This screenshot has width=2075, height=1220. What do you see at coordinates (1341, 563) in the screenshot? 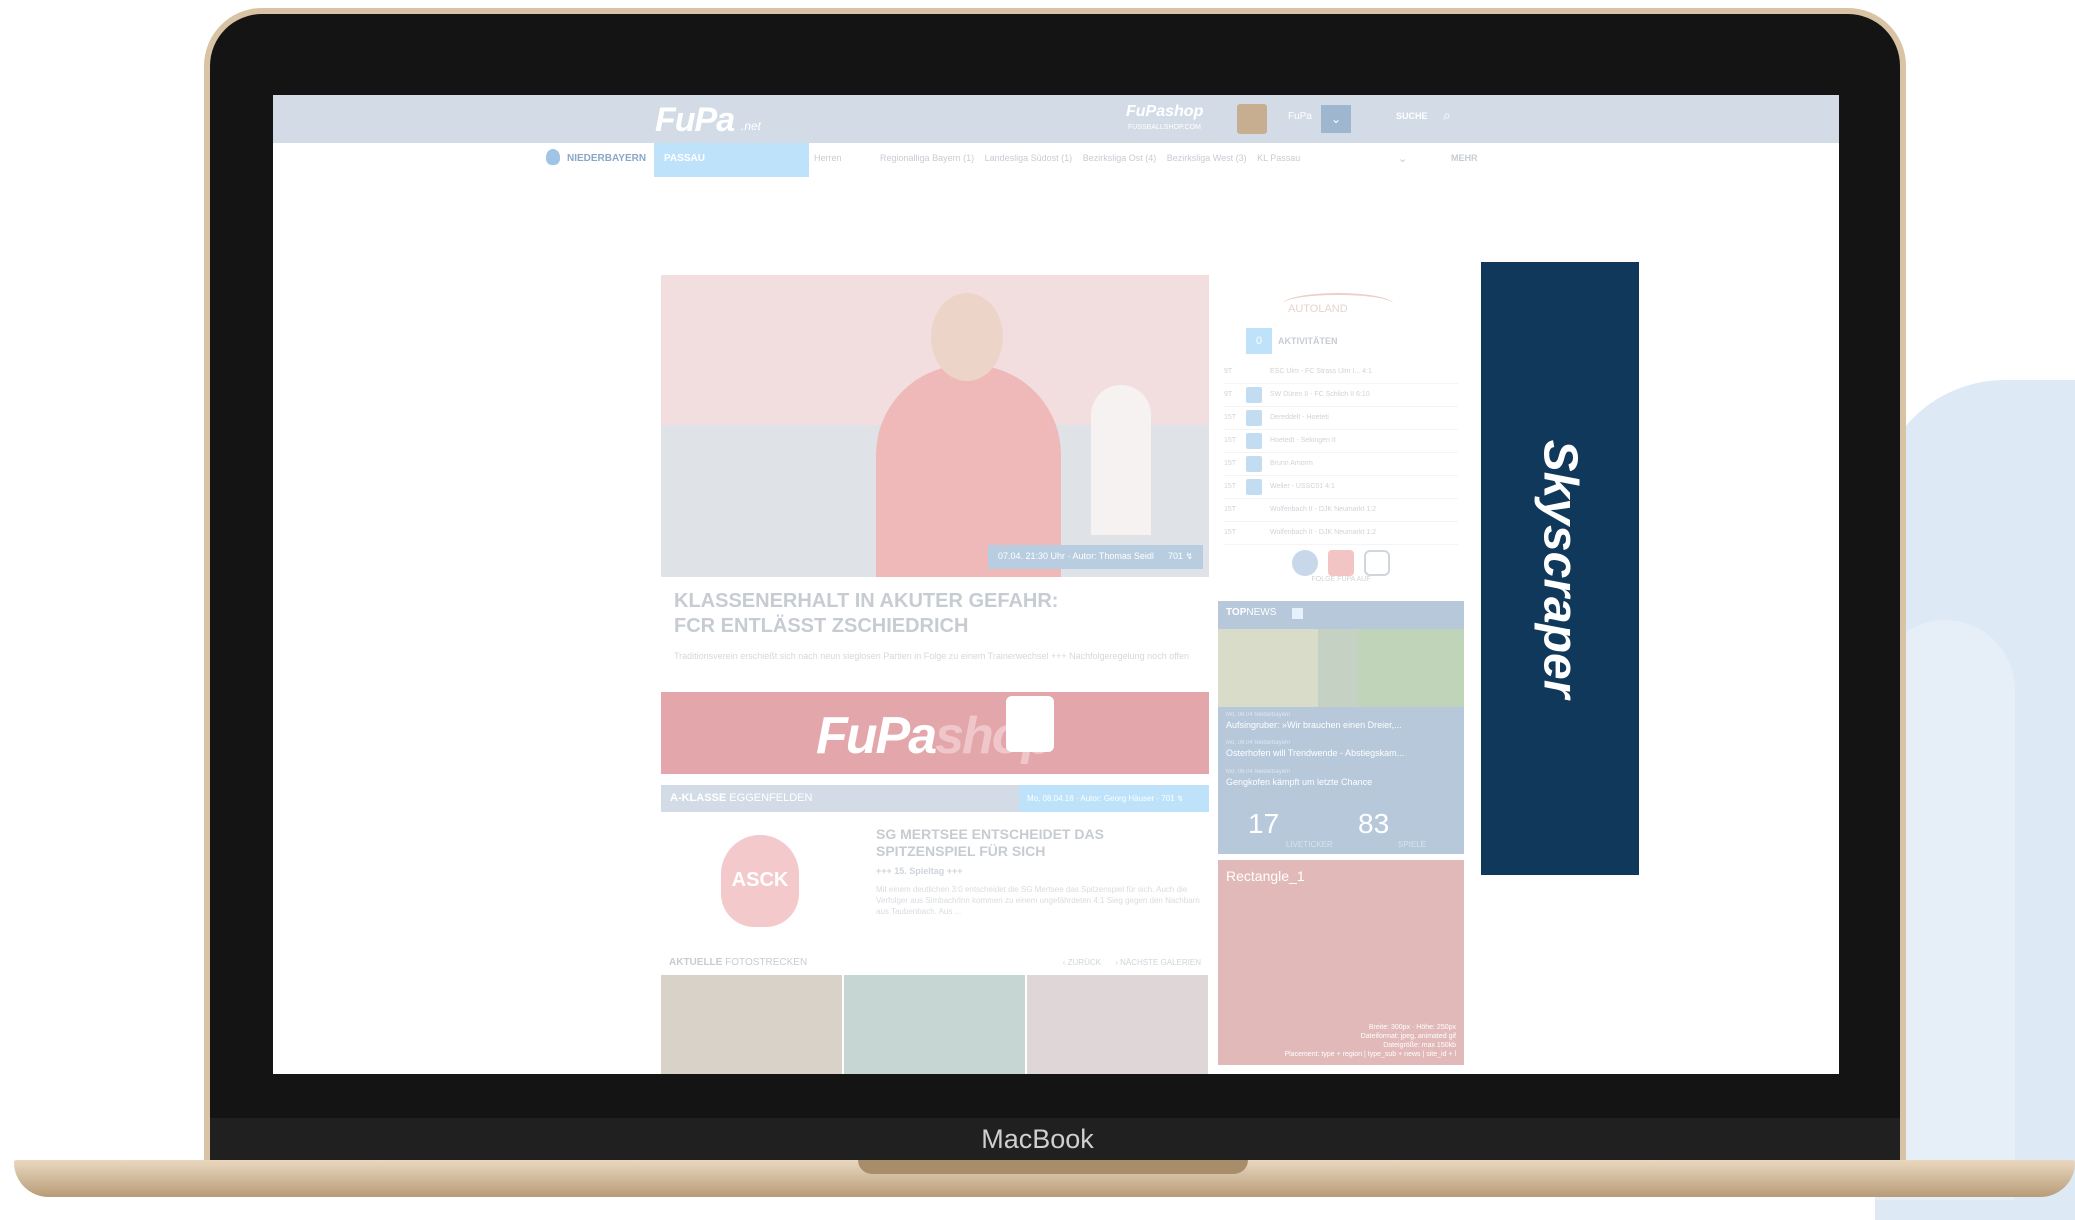
I see `youtube-icon` at bounding box center [1341, 563].